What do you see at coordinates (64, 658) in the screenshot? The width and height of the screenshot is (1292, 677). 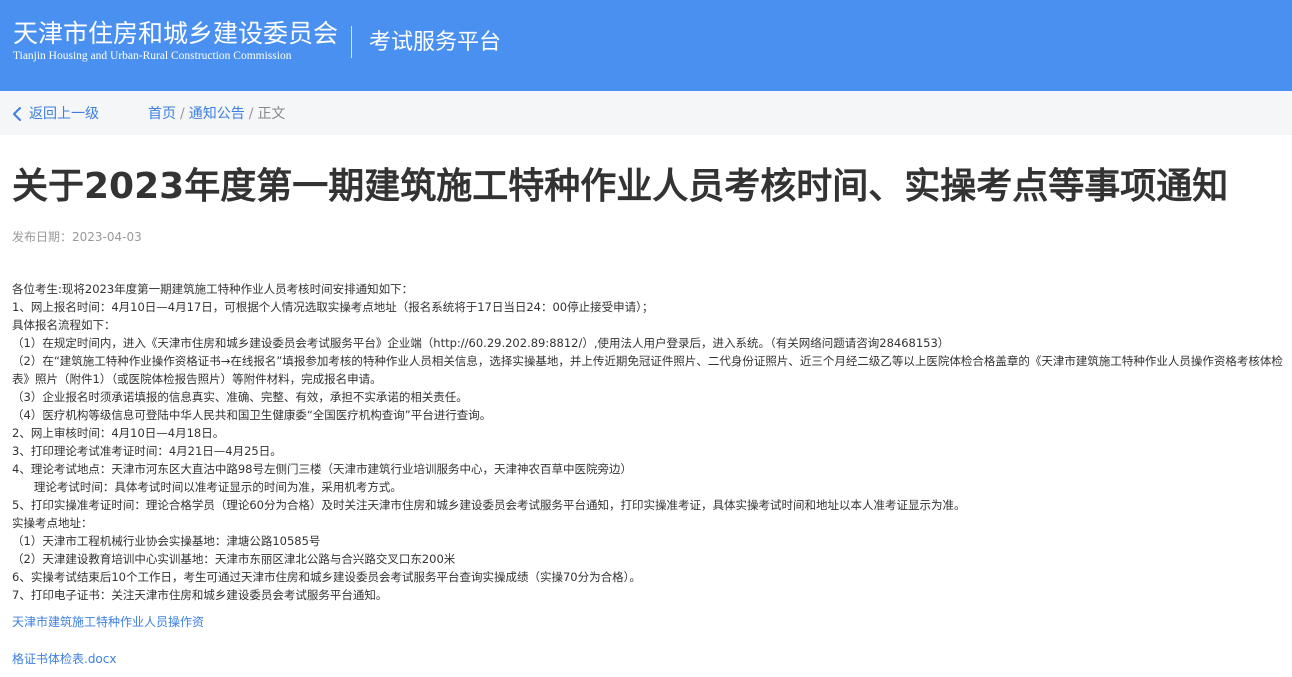 I see `attachment-link: 格证书体检表.docx` at bounding box center [64, 658].